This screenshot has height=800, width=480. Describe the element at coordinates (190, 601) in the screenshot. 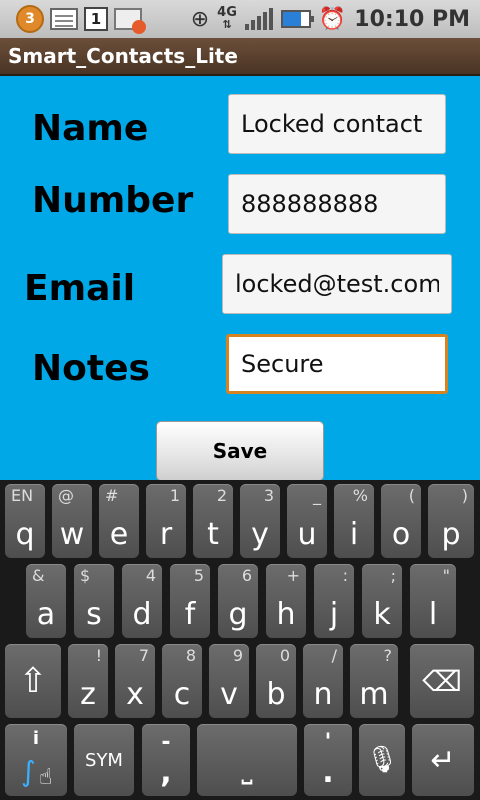

I see `key-f: 5f` at that location.